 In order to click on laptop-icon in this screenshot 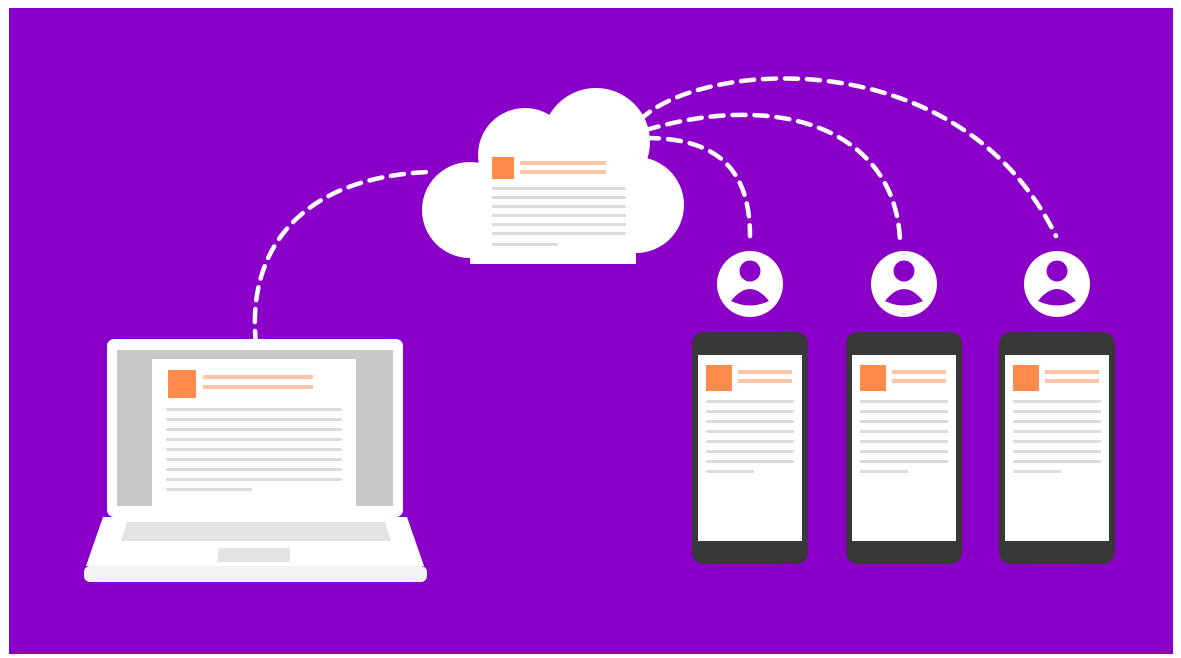, I will do `click(255, 460)`.